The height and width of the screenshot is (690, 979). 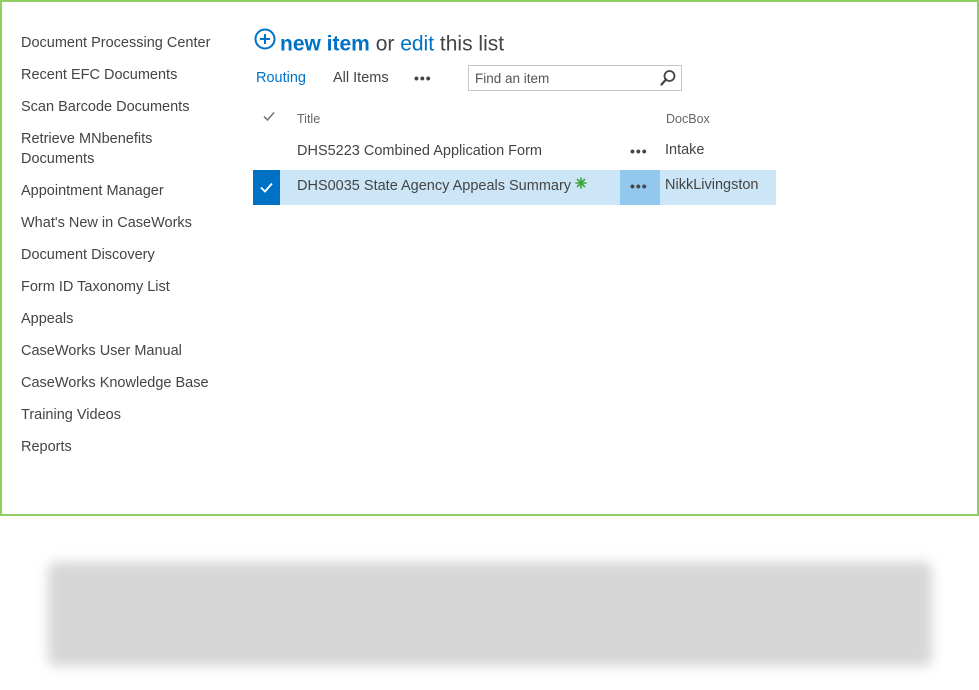 I want to click on select-all-check-icon, so click(x=269, y=116).